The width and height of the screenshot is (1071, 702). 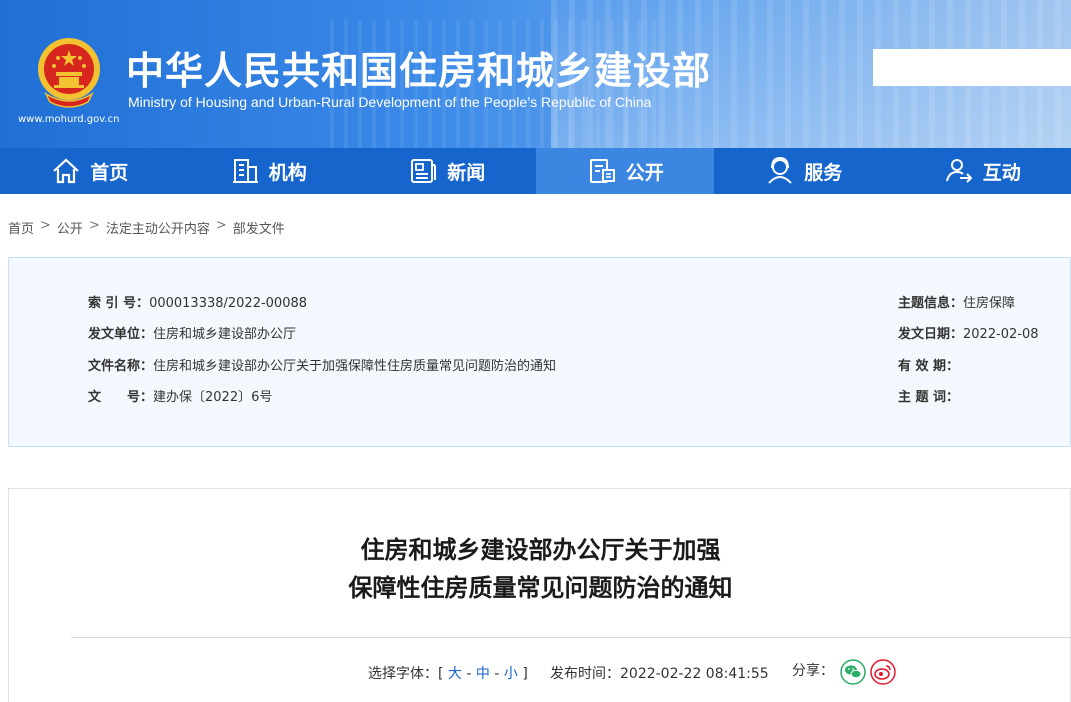 What do you see at coordinates (659, 674) in the screenshot?
I see `publish-time: 发布时间：2022-02-22 08:41:55` at bounding box center [659, 674].